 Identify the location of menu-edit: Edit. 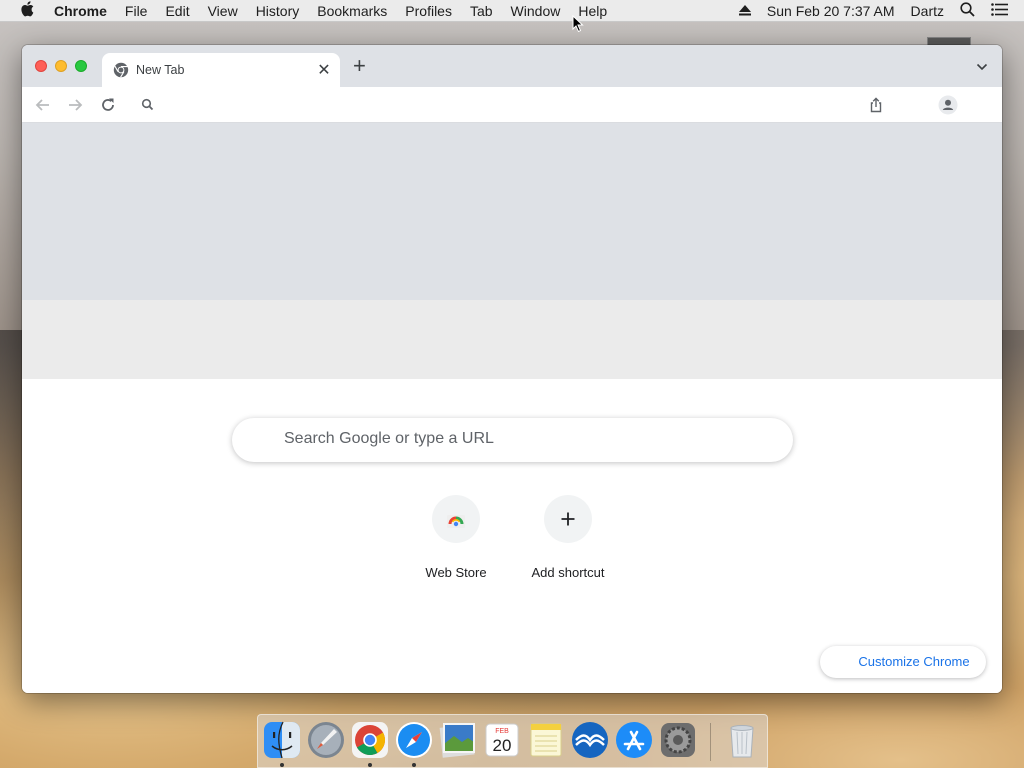
(177, 11).